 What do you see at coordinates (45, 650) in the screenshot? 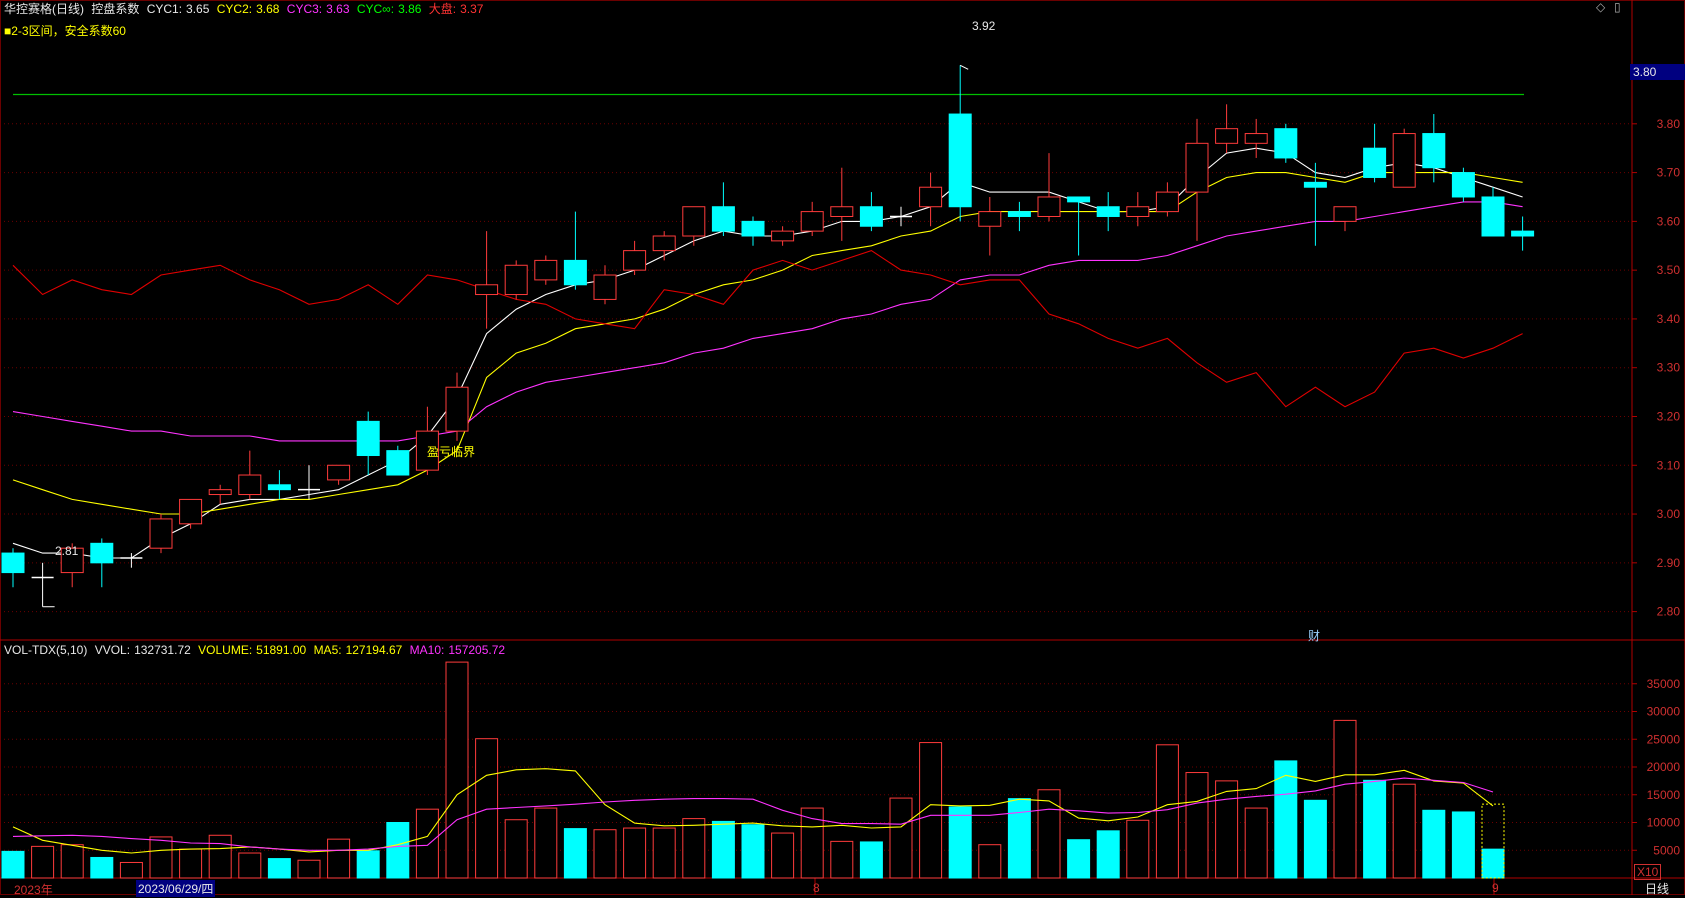
I see `vol-indicator-name: VOL-TDX(5,10)` at bounding box center [45, 650].